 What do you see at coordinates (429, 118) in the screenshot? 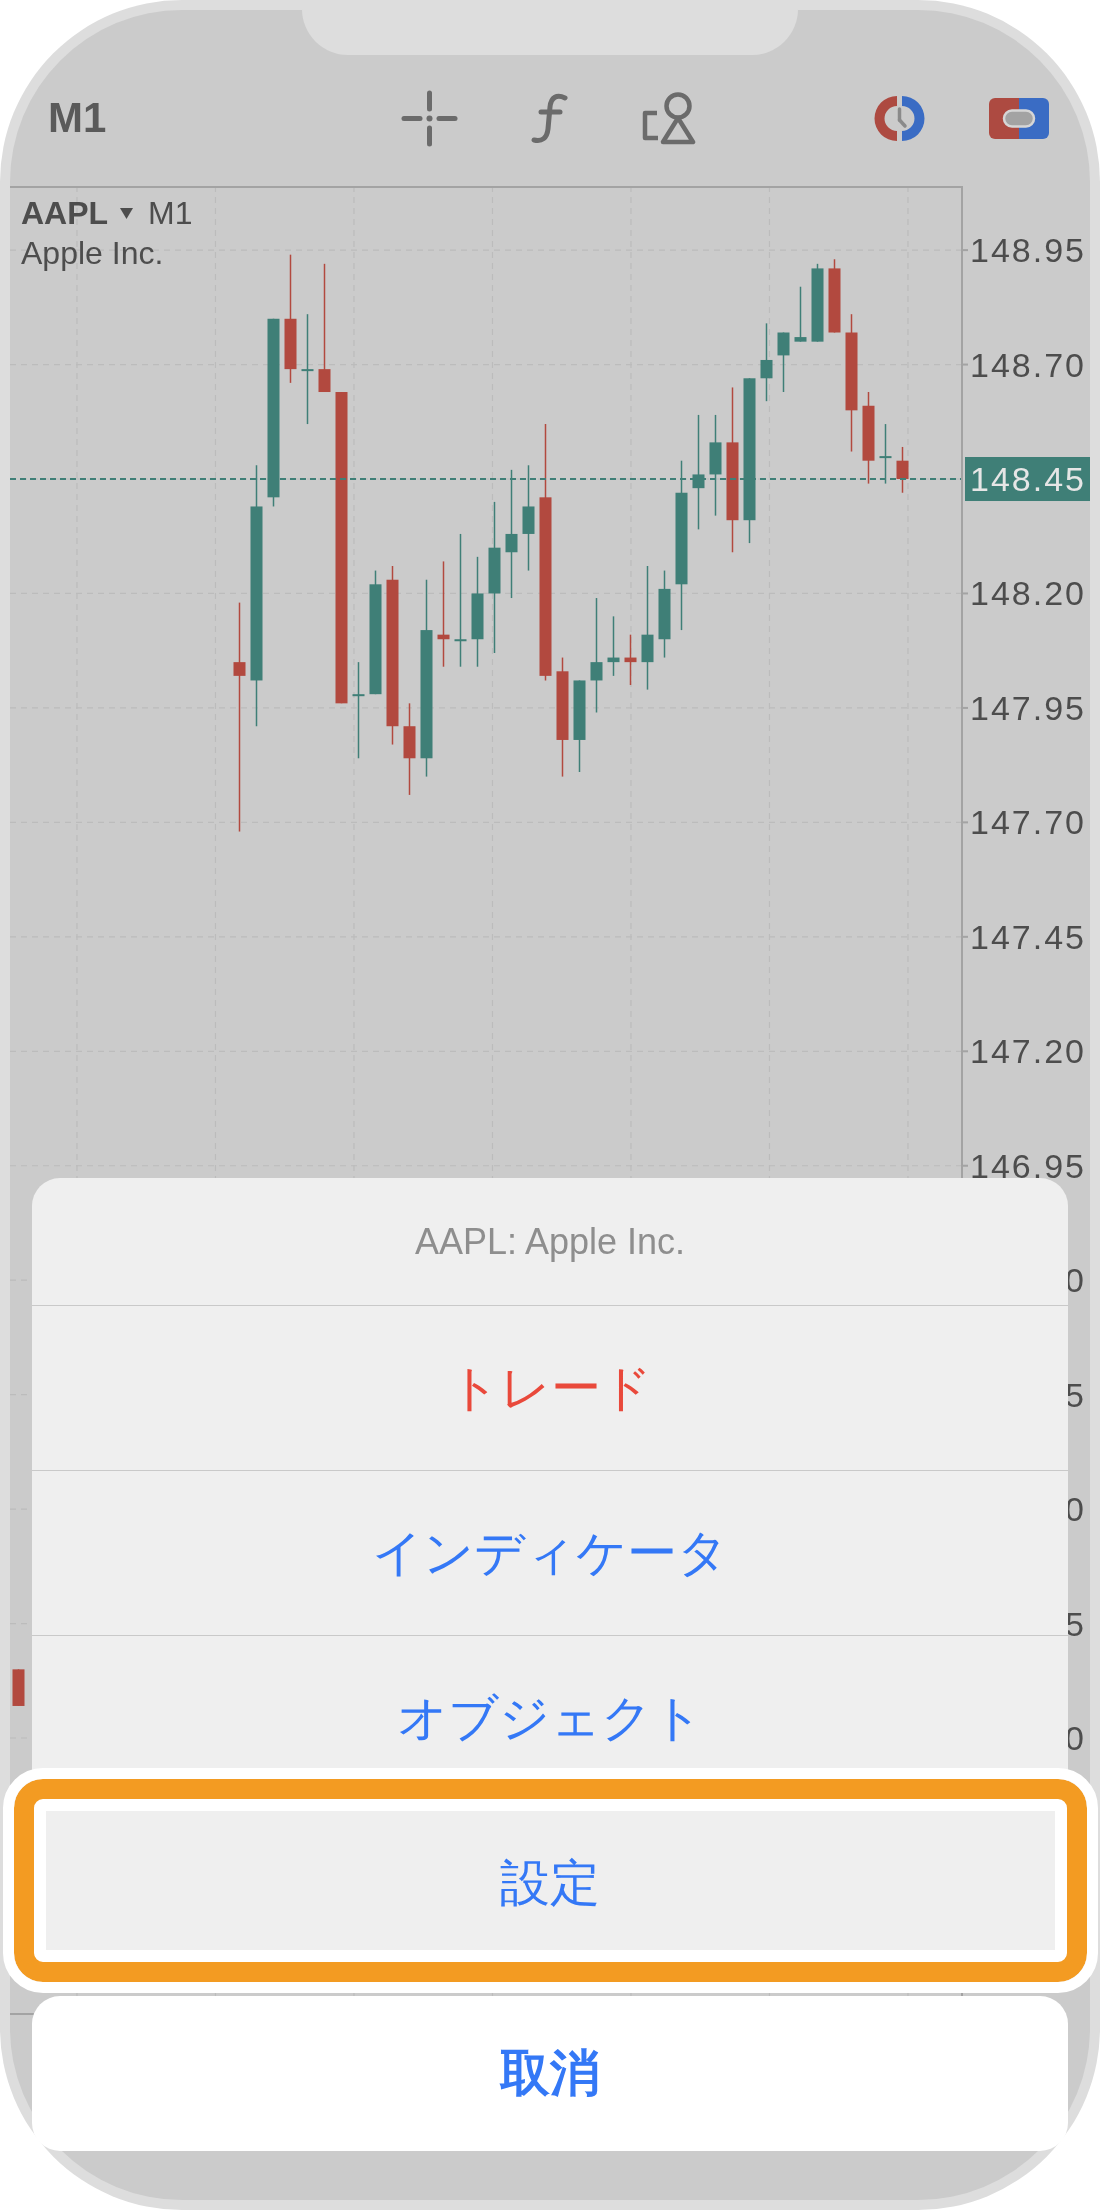
I see `crosshair-icon` at bounding box center [429, 118].